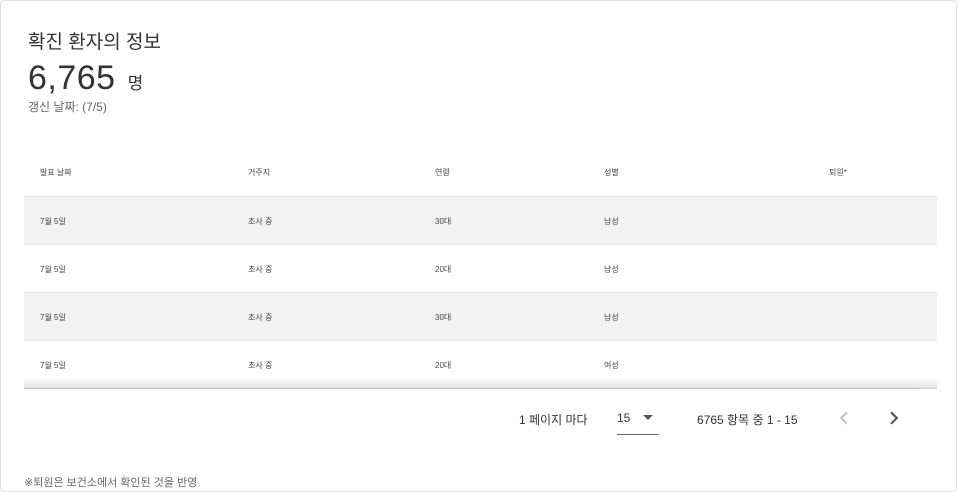 The height and width of the screenshot is (492, 959). Describe the element at coordinates (72, 78) in the screenshot. I see `patient-count: 6,765` at that location.